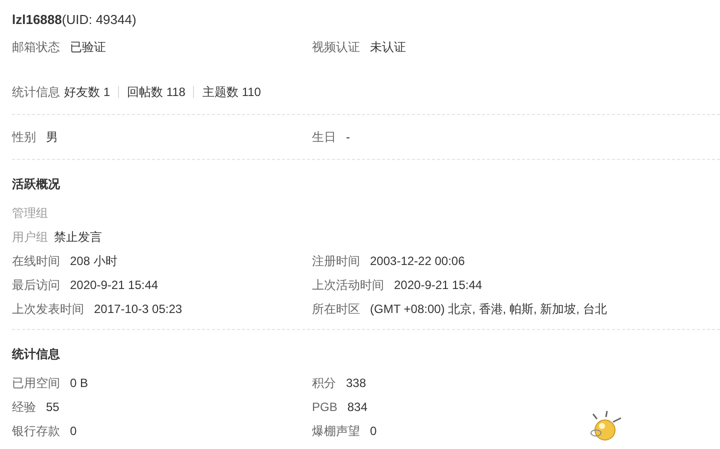 Image resolution: width=720 pixels, height=449 pixels. Describe the element at coordinates (24, 137) in the screenshot. I see `field-label: 性别` at that location.